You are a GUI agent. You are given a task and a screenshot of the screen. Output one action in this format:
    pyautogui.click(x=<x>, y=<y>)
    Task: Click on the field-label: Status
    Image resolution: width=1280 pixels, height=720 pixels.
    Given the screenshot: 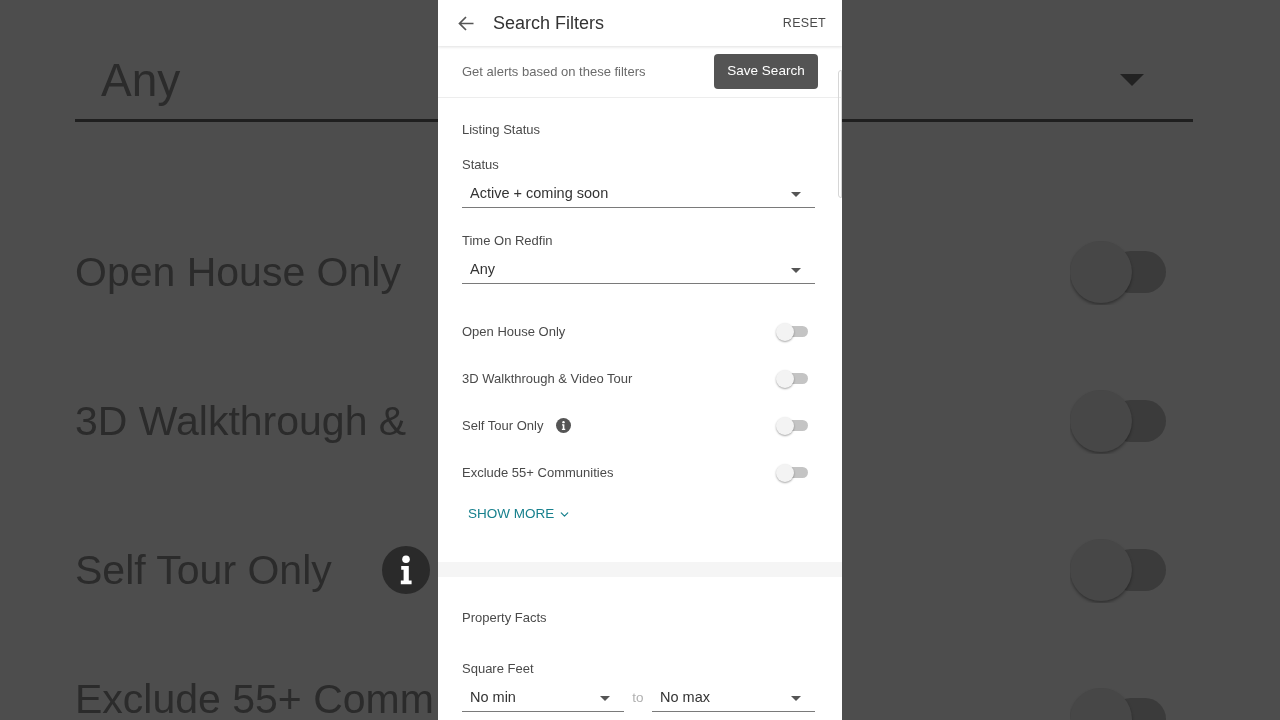 What is the action you would take?
    pyautogui.click(x=480, y=165)
    